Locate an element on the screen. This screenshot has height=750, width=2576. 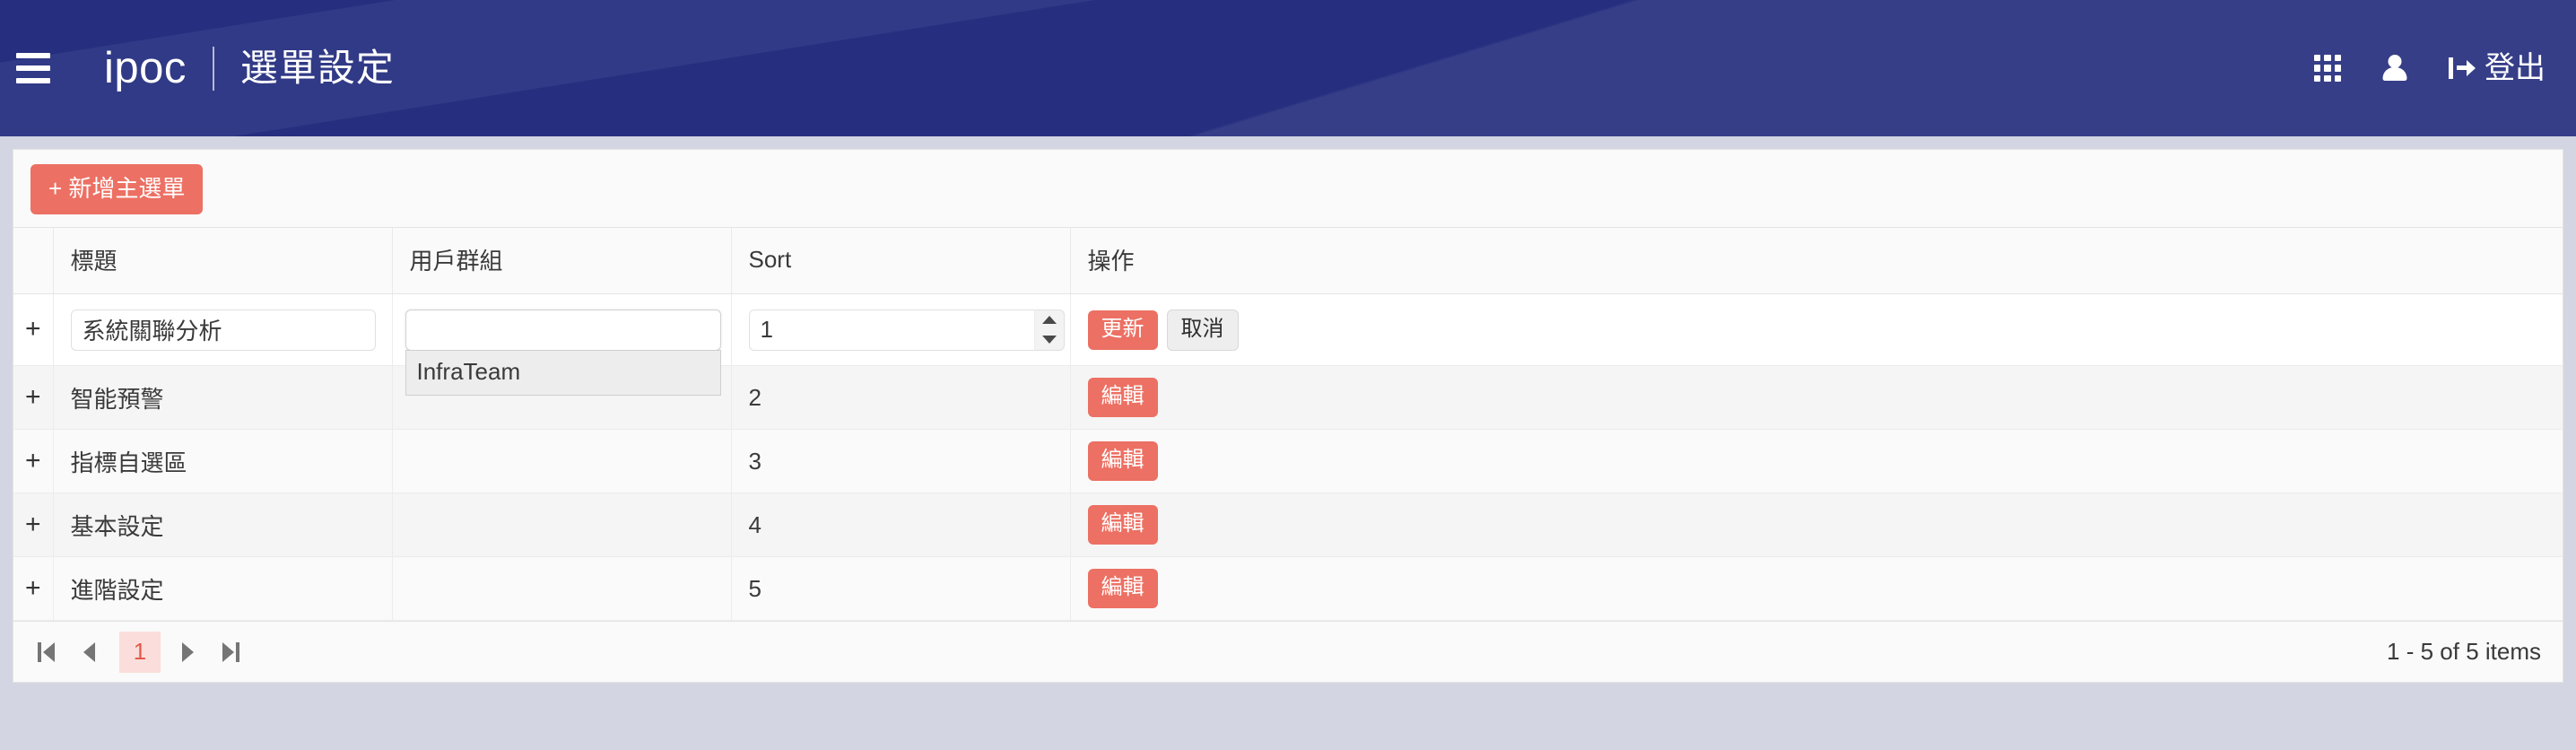
user-group-multiselect is located at coordinates (563, 330).